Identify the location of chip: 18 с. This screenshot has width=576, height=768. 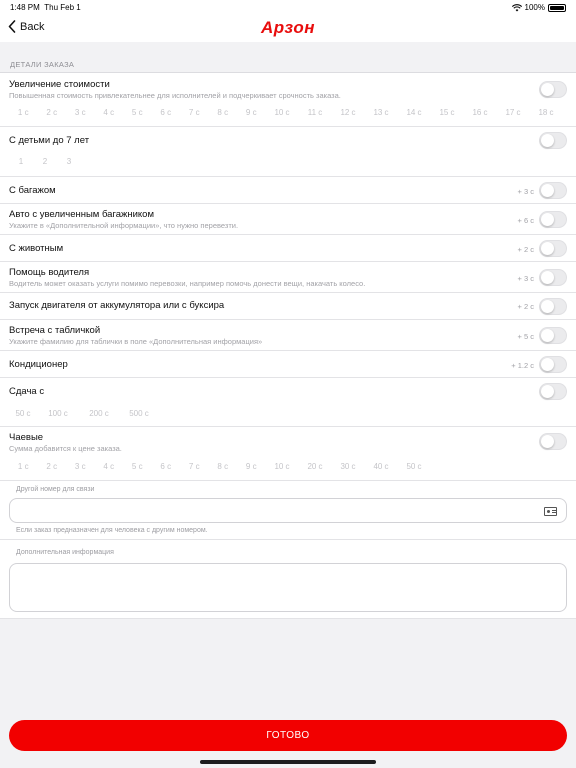
(546, 112).